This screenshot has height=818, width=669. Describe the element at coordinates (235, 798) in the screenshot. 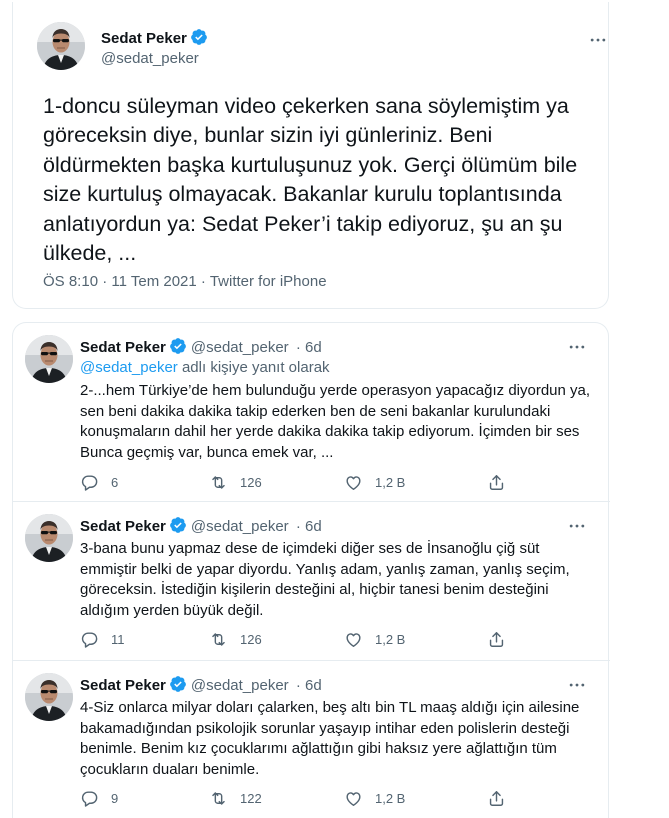

I see `retweet-button: 122` at that location.